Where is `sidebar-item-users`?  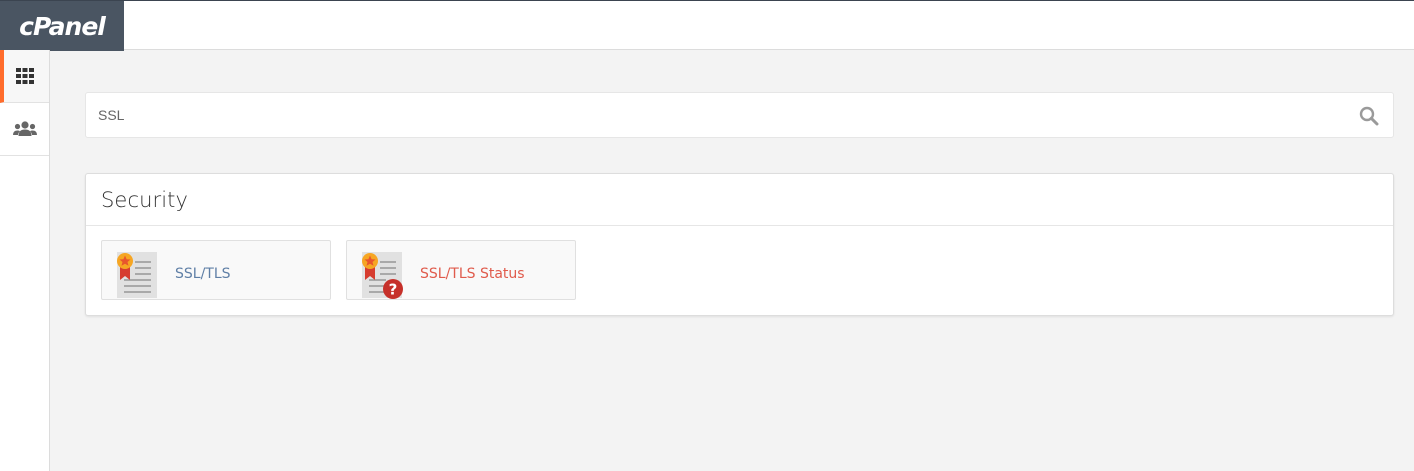
sidebar-item-users is located at coordinates (24, 129).